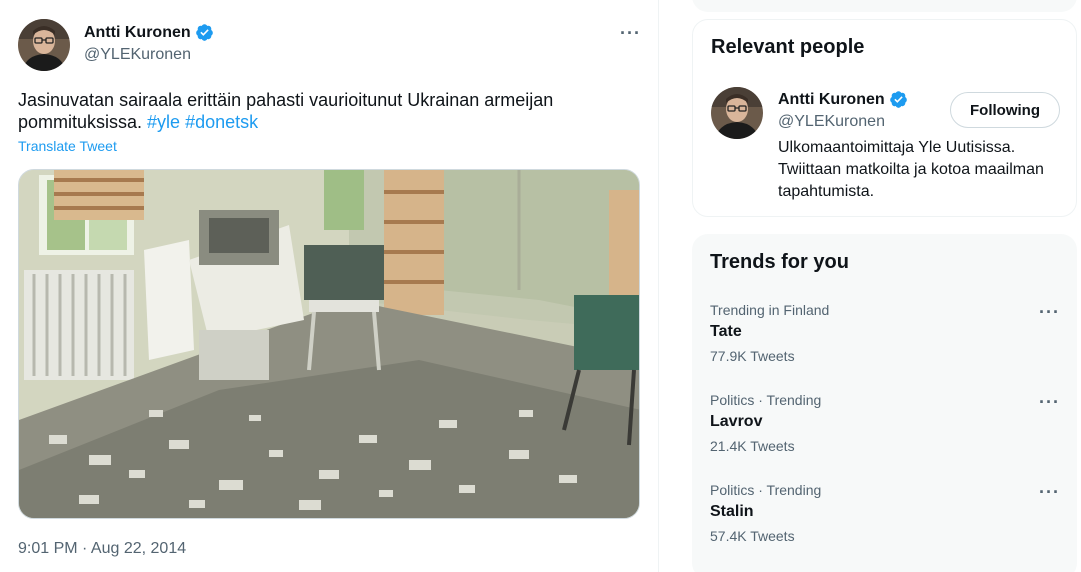 This screenshot has width=1081, height=572. What do you see at coordinates (137, 55) in the screenshot?
I see `author-handle: @YLEKuronen` at bounding box center [137, 55].